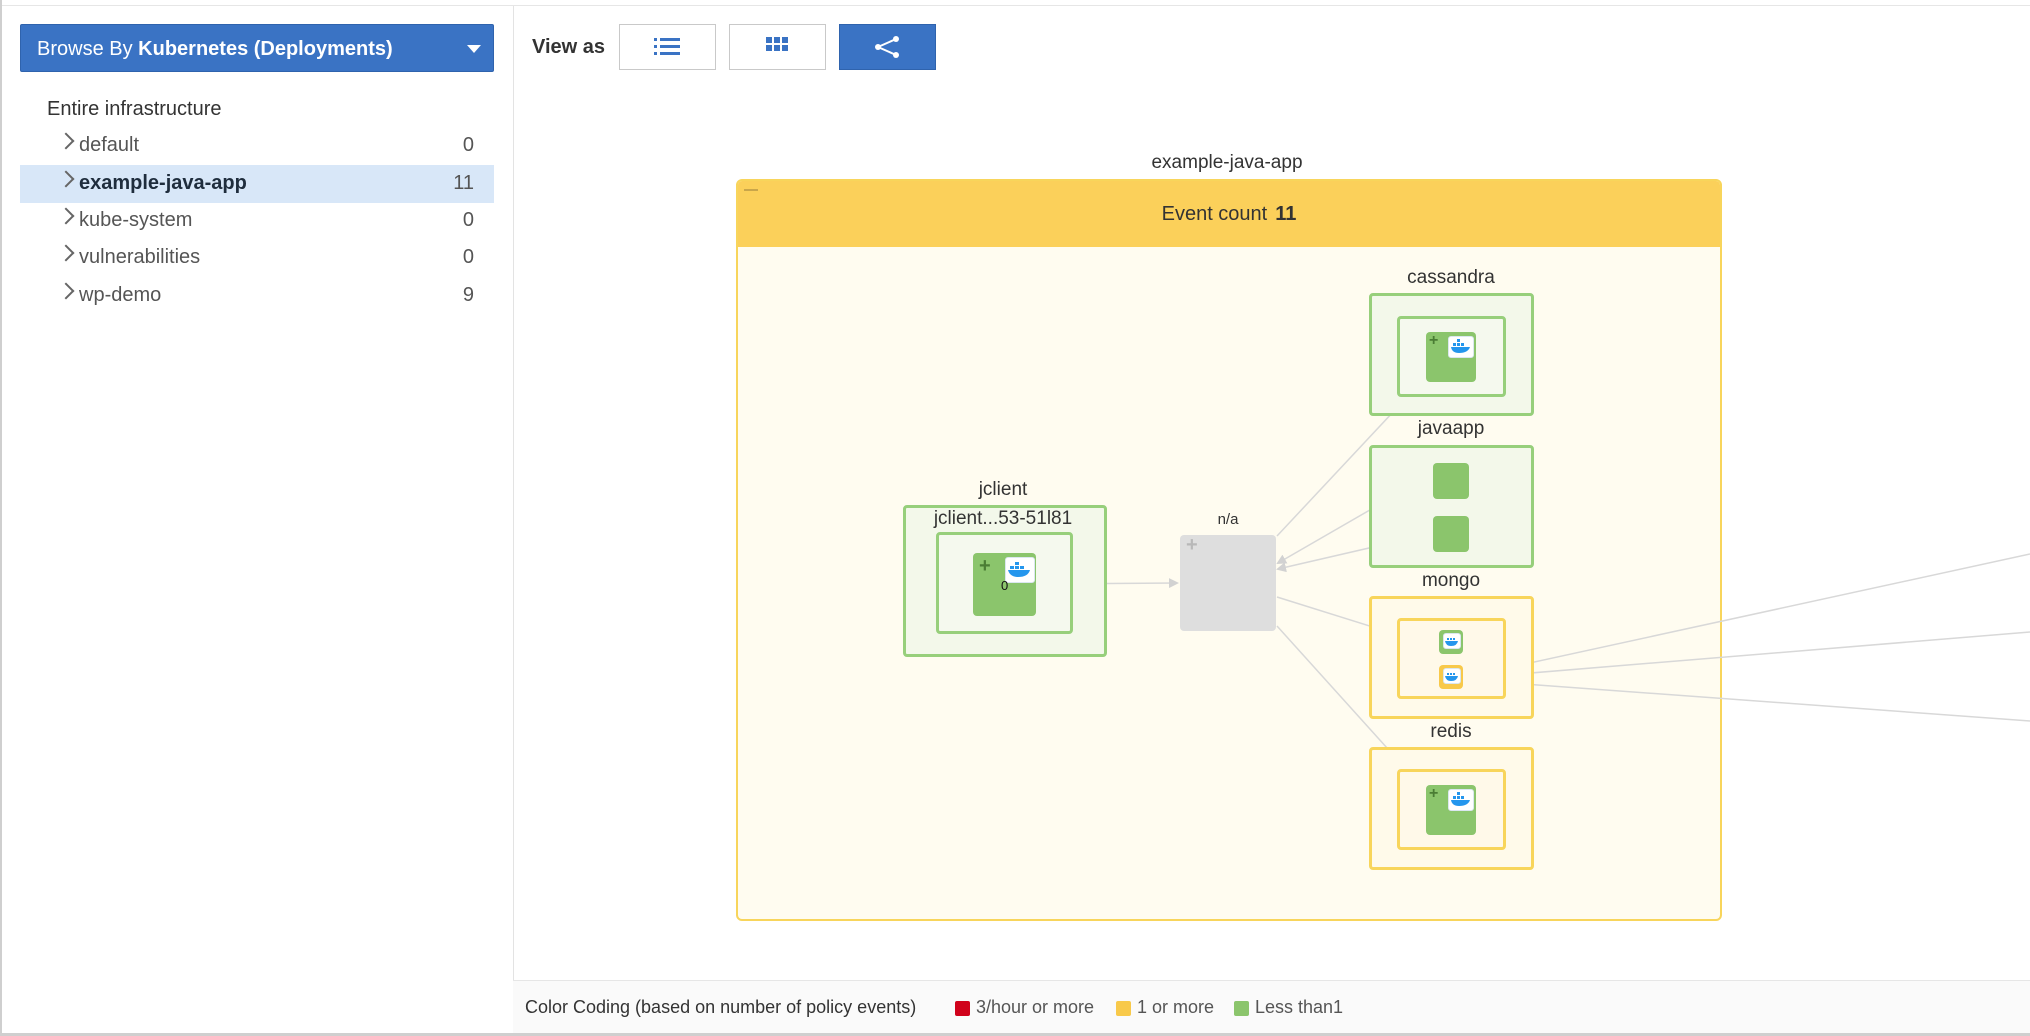 The height and width of the screenshot is (1036, 2030). What do you see at coordinates (1451, 731) in the screenshot?
I see `node-name-redis: redis` at bounding box center [1451, 731].